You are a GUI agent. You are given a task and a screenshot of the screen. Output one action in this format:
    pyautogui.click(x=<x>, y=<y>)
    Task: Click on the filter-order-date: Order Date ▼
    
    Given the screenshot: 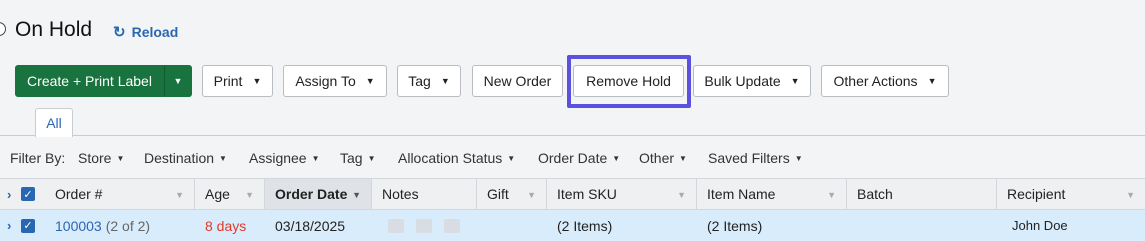 What is the action you would take?
    pyautogui.click(x=579, y=158)
    